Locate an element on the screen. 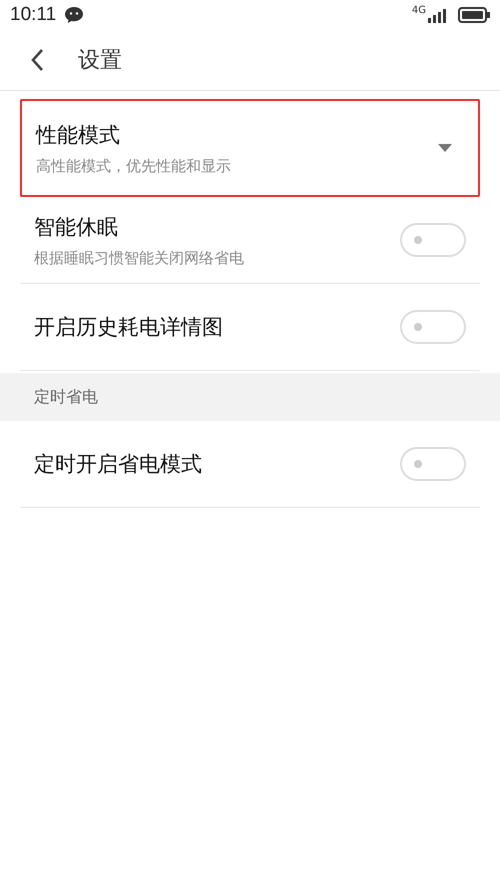  setting-title: 开启历史耗电详情图 is located at coordinates (129, 327).